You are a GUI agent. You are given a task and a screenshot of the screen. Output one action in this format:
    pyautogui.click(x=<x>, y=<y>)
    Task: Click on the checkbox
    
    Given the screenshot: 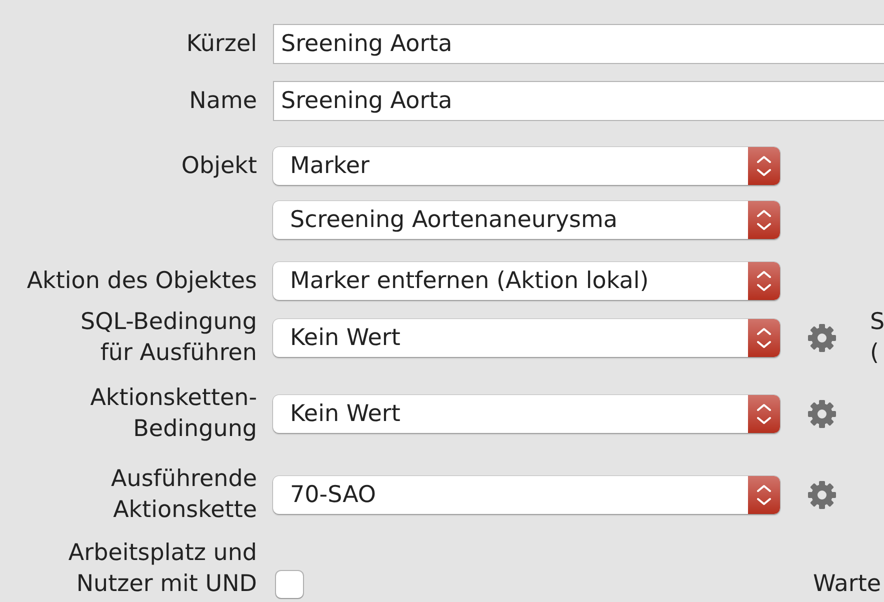 What is the action you would take?
    pyautogui.click(x=289, y=584)
    